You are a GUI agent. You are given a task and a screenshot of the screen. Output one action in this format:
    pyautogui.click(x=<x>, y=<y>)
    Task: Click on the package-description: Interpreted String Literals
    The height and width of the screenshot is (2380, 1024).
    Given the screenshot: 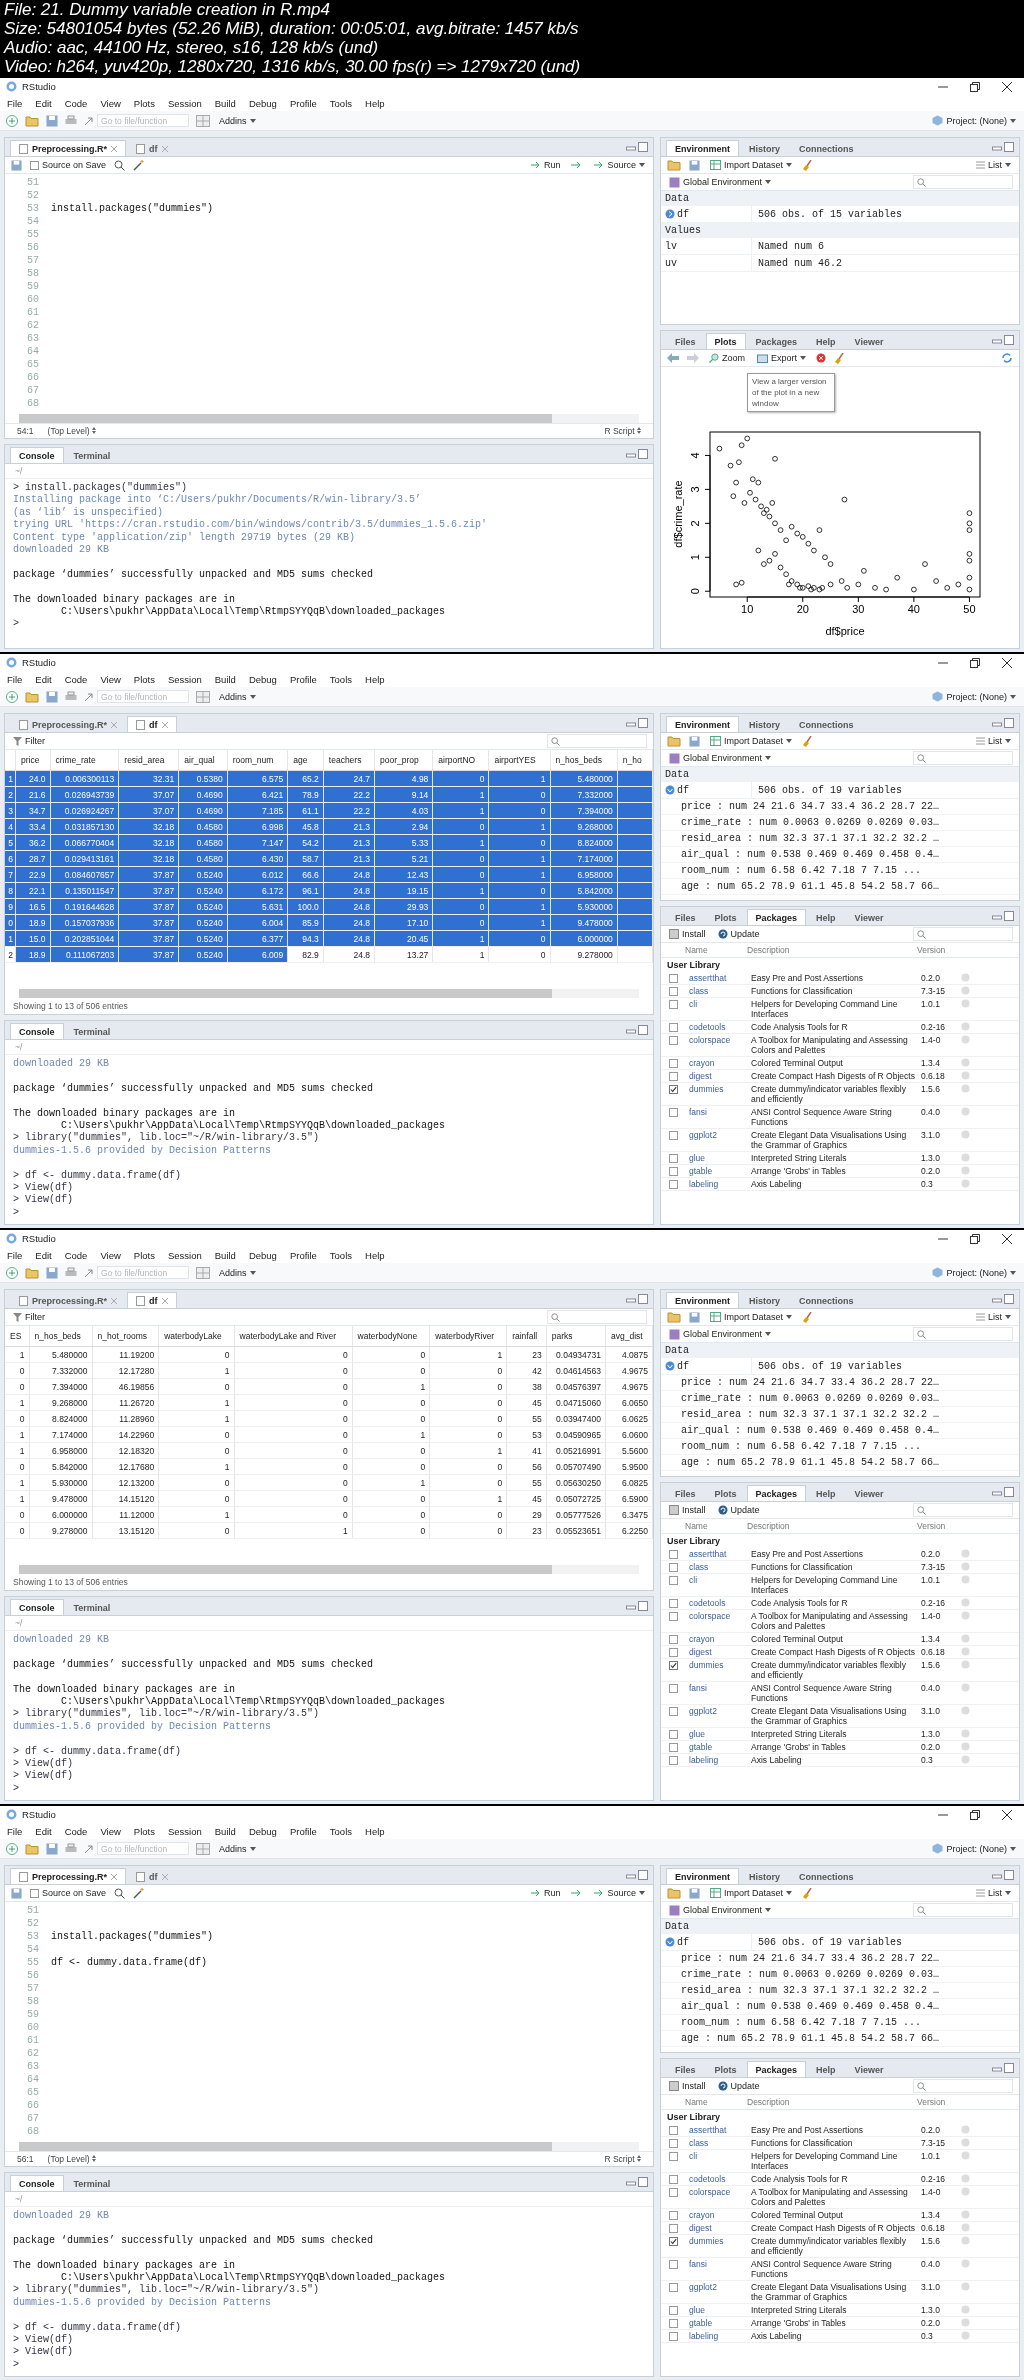 What is the action you would take?
    pyautogui.click(x=799, y=1158)
    